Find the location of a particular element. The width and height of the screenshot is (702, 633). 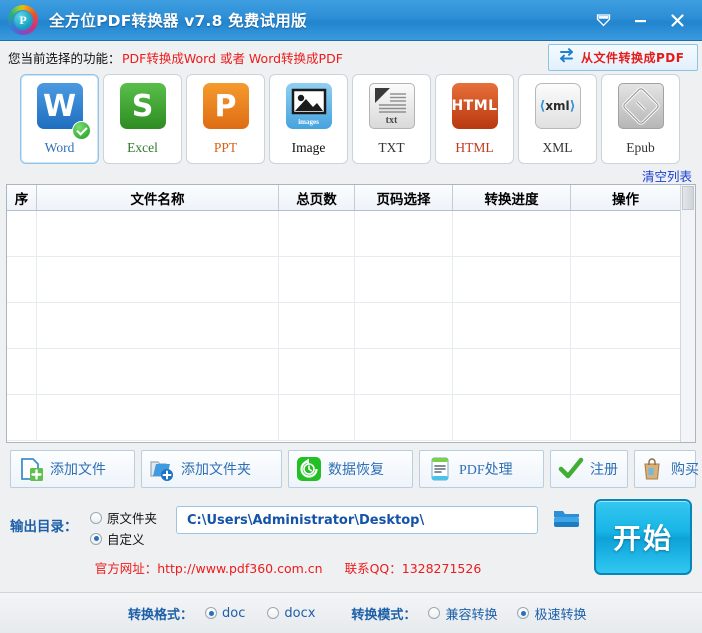

output-path-input: C:\Users\Administrator\Desktop\ is located at coordinates (357, 520).